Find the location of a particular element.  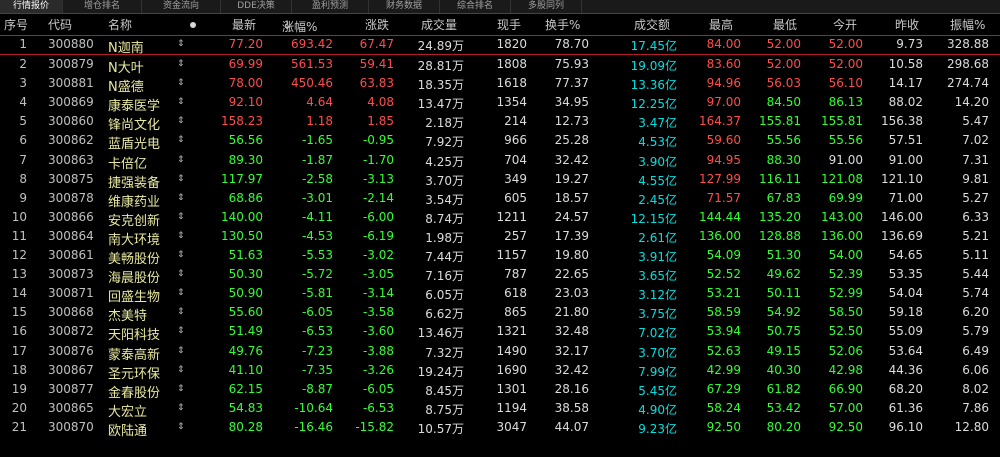

cell-low: 40.30 is located at coordinates (783, 369).